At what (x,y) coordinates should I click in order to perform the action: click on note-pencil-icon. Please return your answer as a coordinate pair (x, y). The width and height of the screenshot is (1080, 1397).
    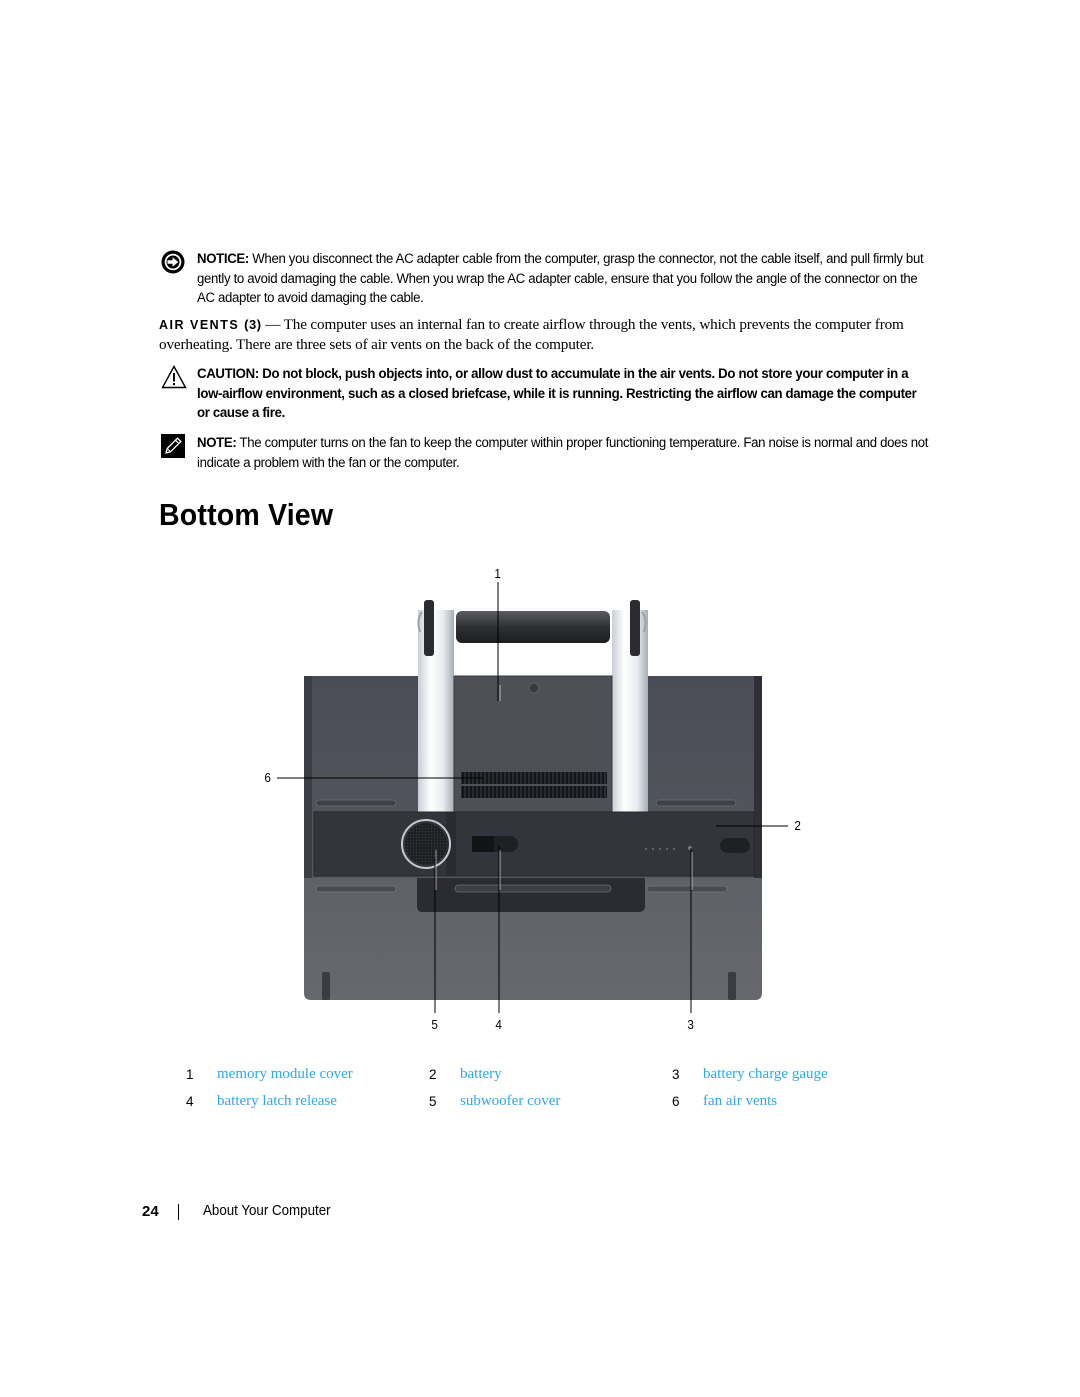
    Looking at the image, I should click on (173, 446).